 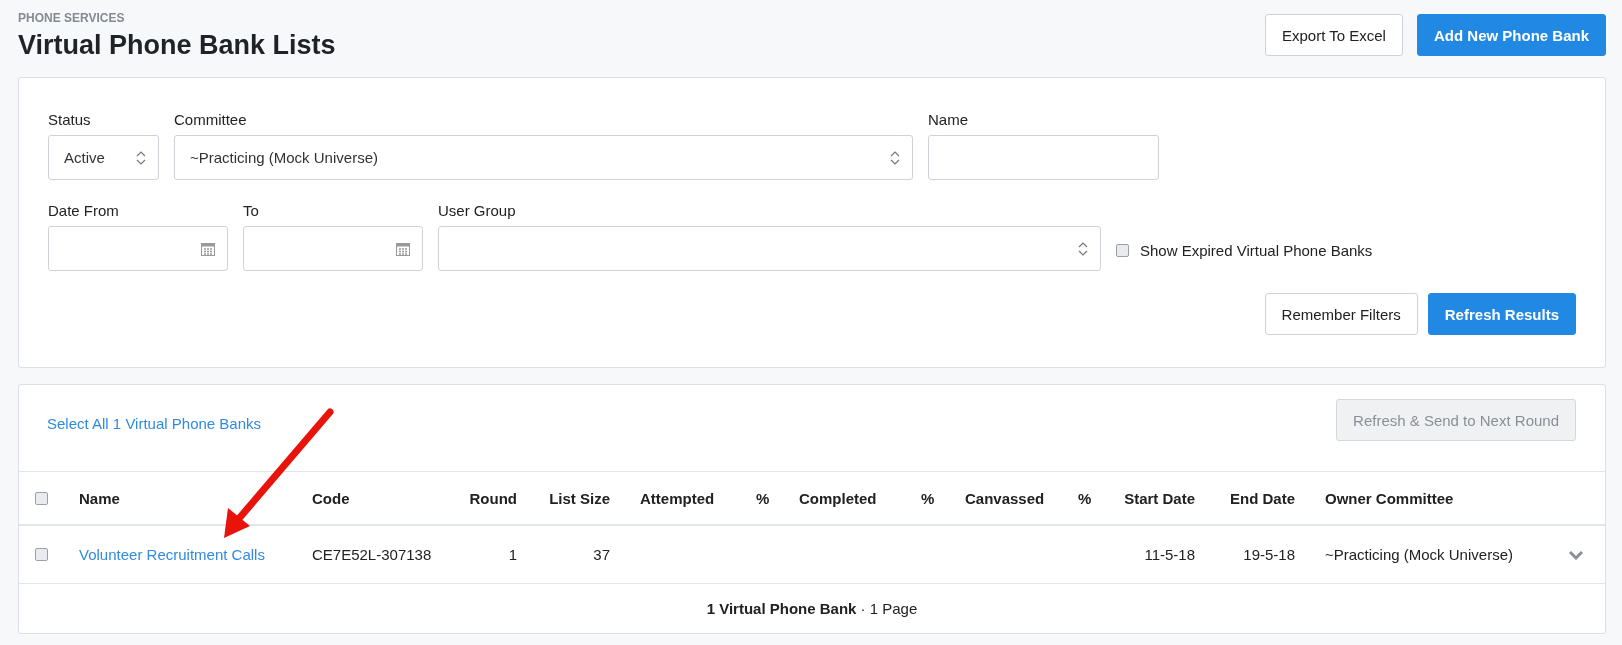 I want to click on column-header: Start Date, so click(x=1159, y=498).